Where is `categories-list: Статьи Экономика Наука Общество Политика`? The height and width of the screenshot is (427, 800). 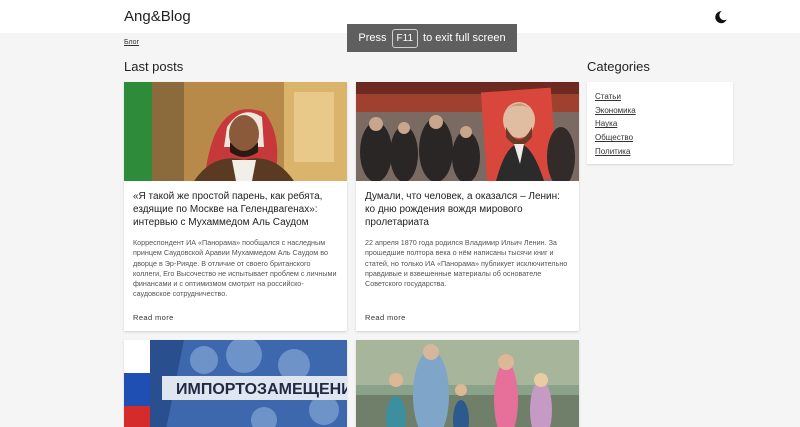 categories-list: Статьи Экономика Наука Общество Политика is located at coordinates (660, 123).